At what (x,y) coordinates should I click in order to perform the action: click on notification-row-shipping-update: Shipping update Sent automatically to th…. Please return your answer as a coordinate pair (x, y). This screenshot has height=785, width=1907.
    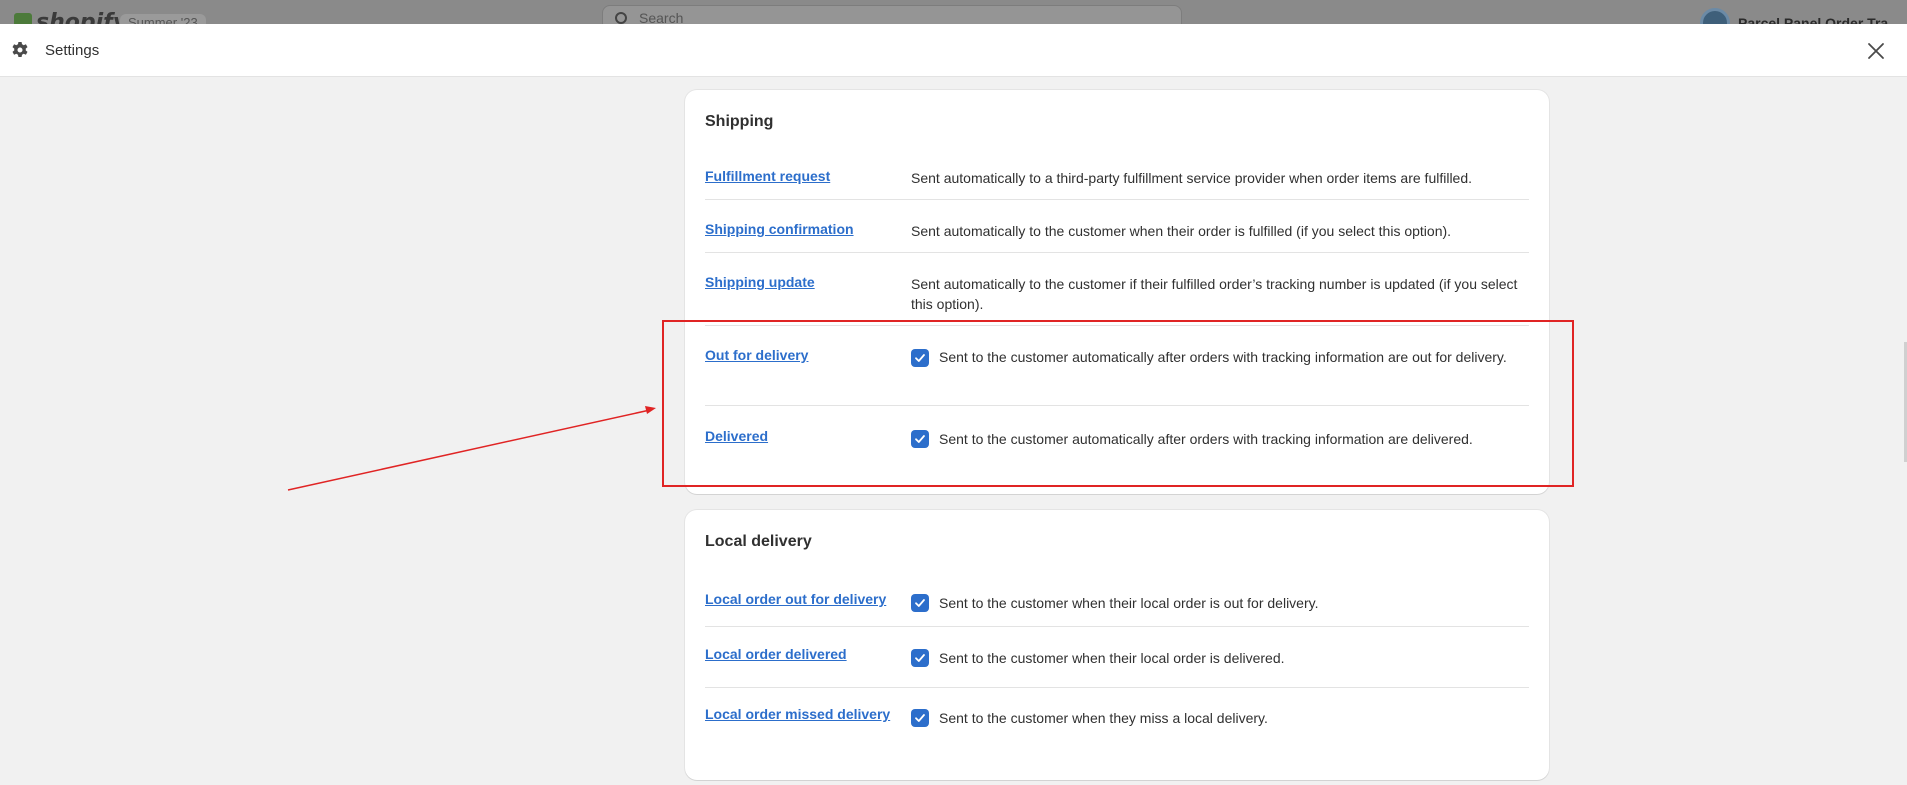
    Looking at the image, I should click on (1117, 289).